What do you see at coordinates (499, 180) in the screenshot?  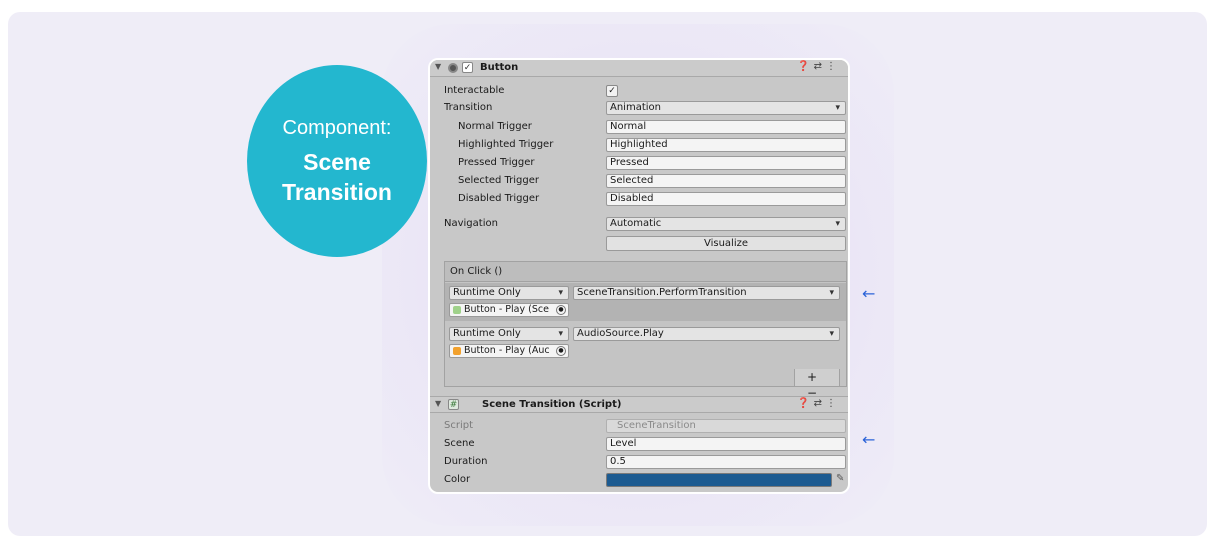 I see `trigger-label: Selected Trigger` at bounding box center [499, 180].